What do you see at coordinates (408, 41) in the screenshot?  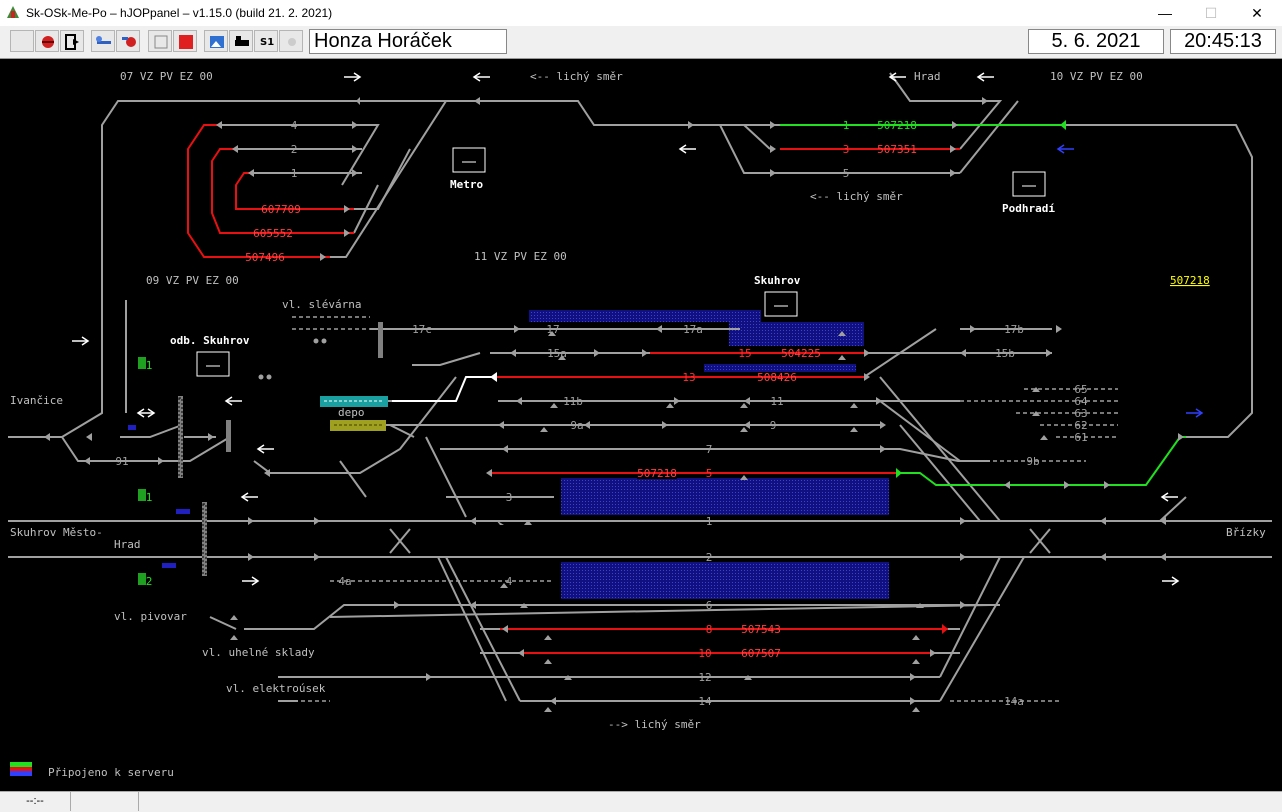 I see `user-name-field: Honza Horáček` at bounding box center [408, 41].